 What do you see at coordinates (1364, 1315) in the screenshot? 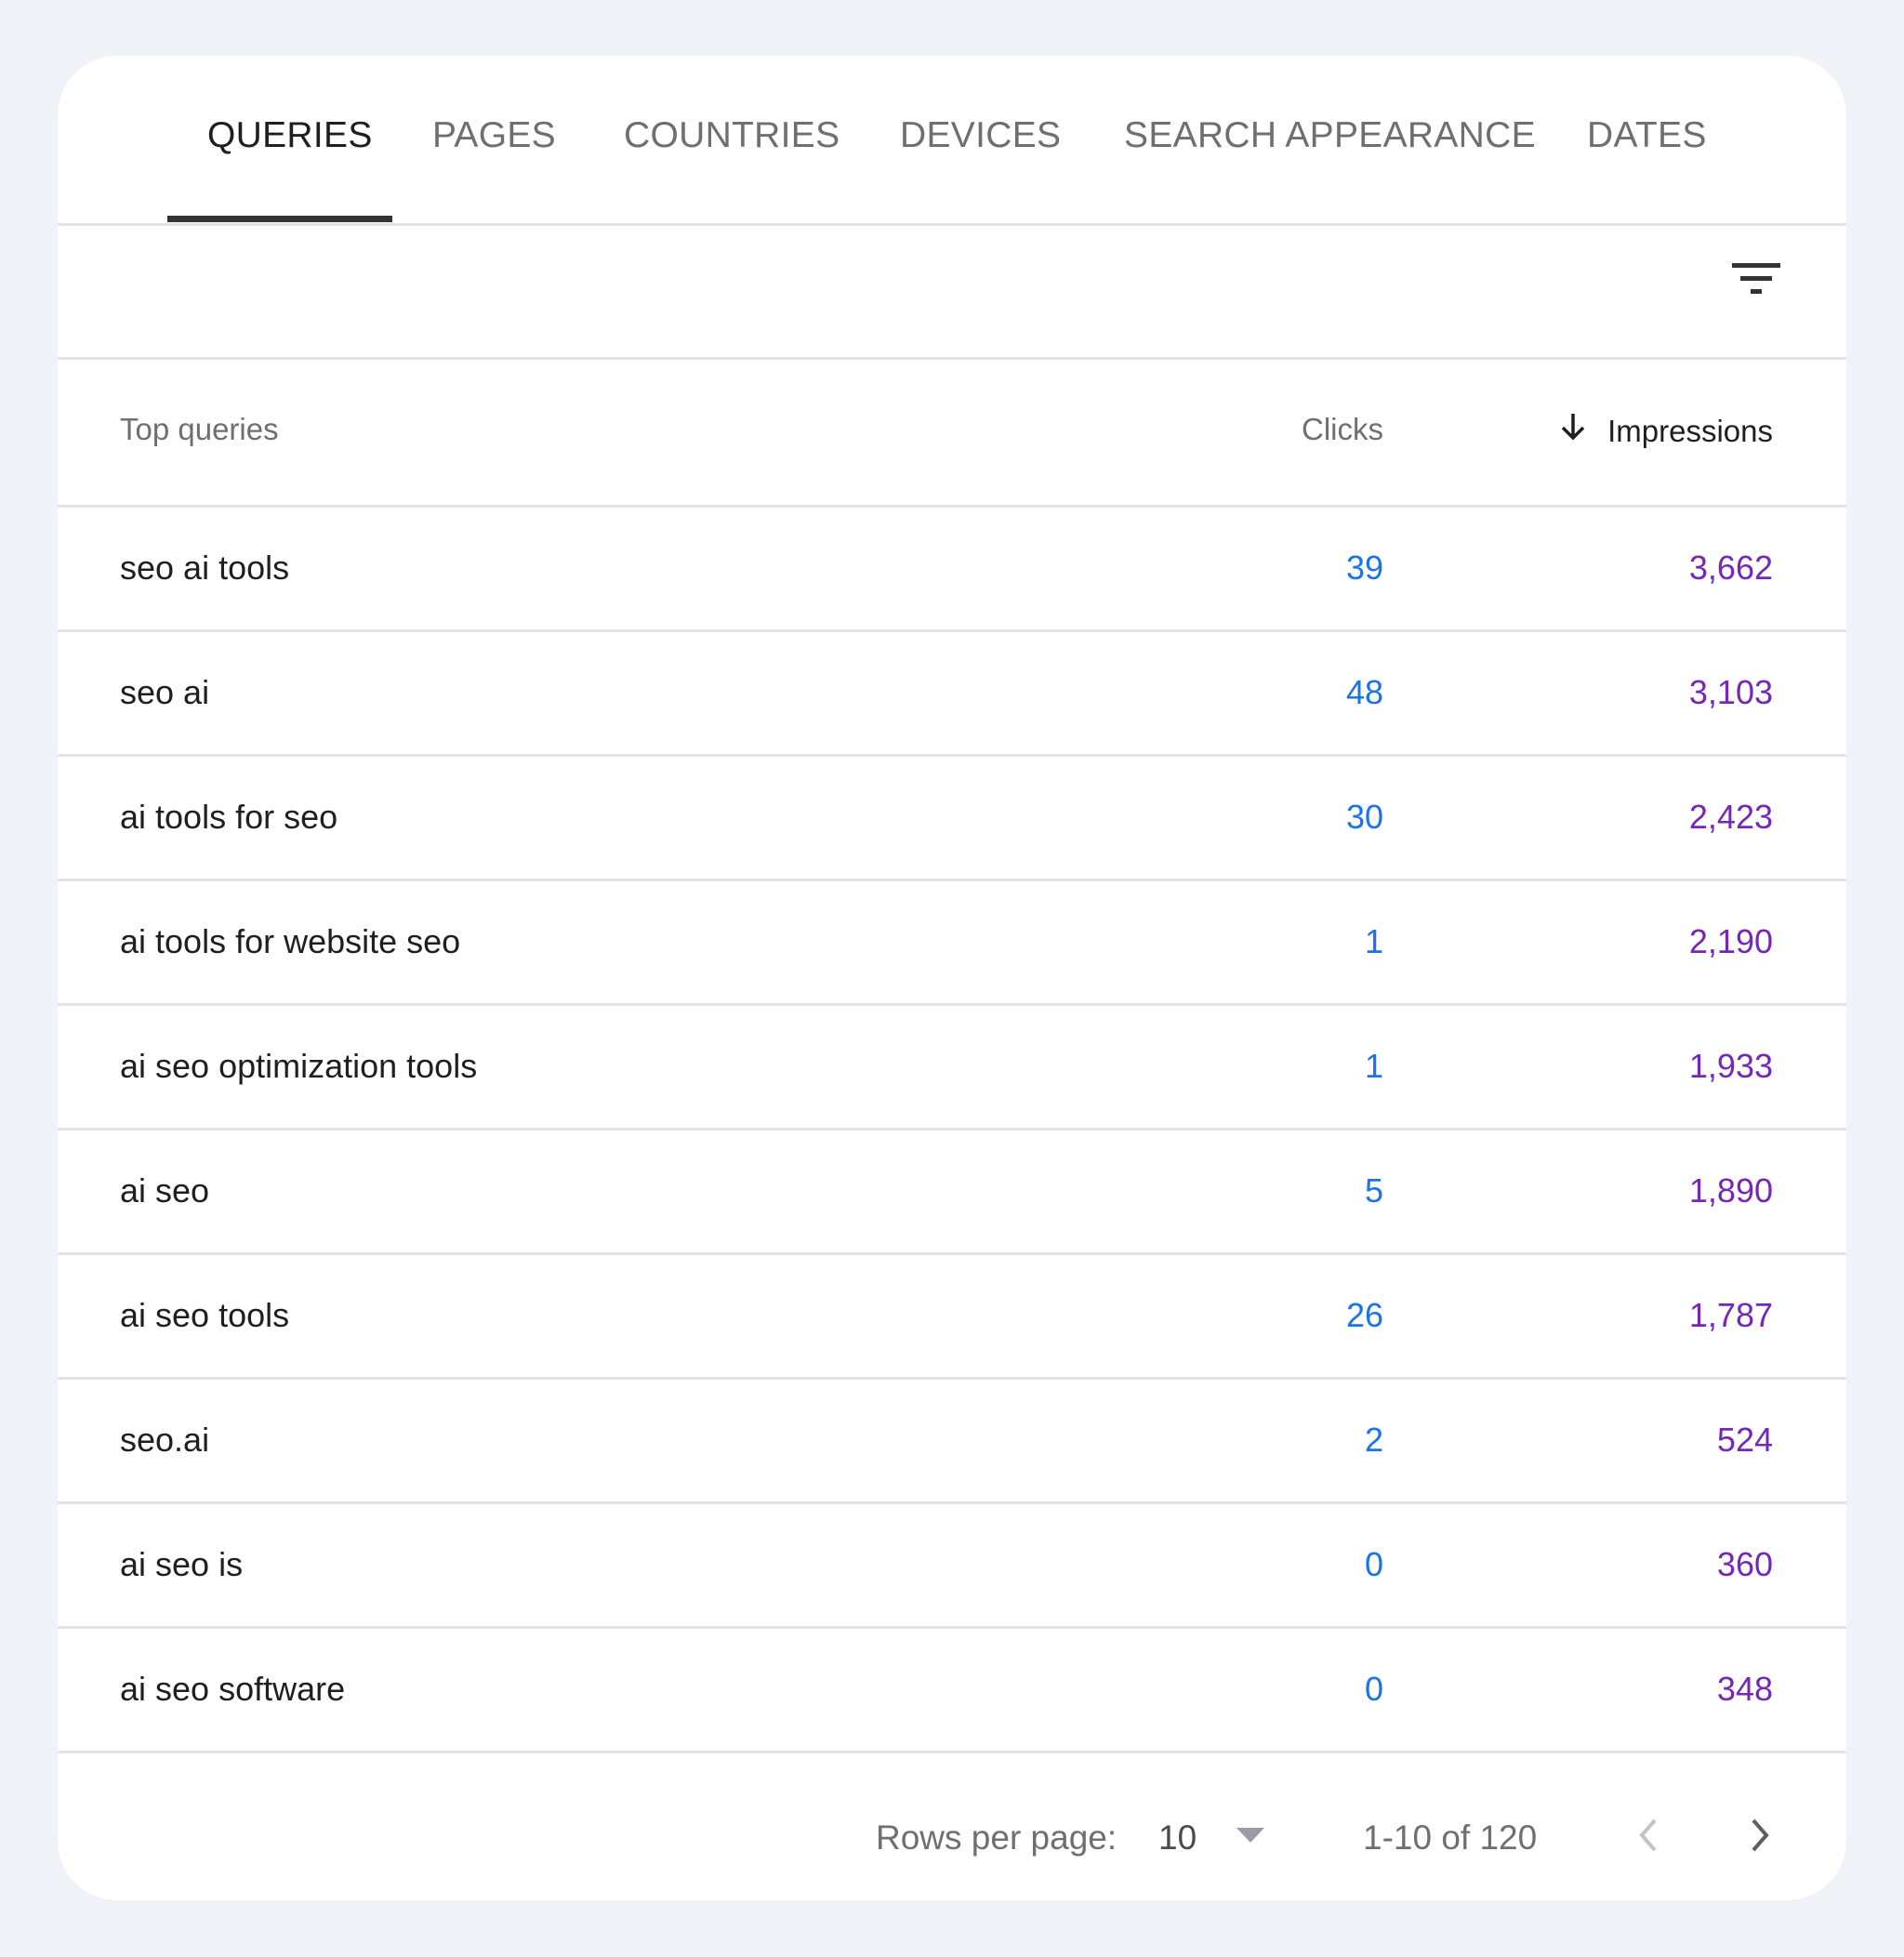
I see `clicks-cell: 26` at bounding box center [1364, 1315].